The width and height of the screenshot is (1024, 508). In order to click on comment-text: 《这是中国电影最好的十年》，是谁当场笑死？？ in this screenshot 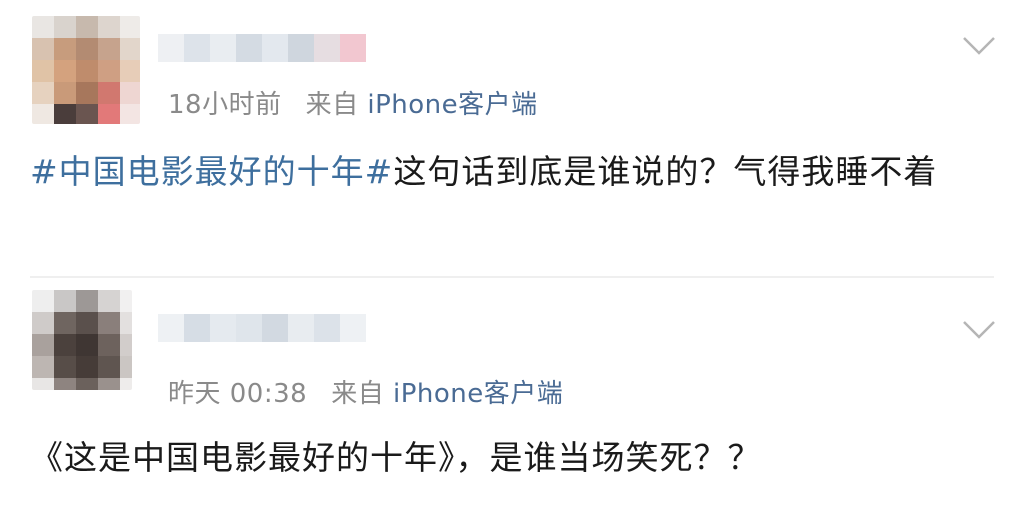, I will do `click(515, 458)`.